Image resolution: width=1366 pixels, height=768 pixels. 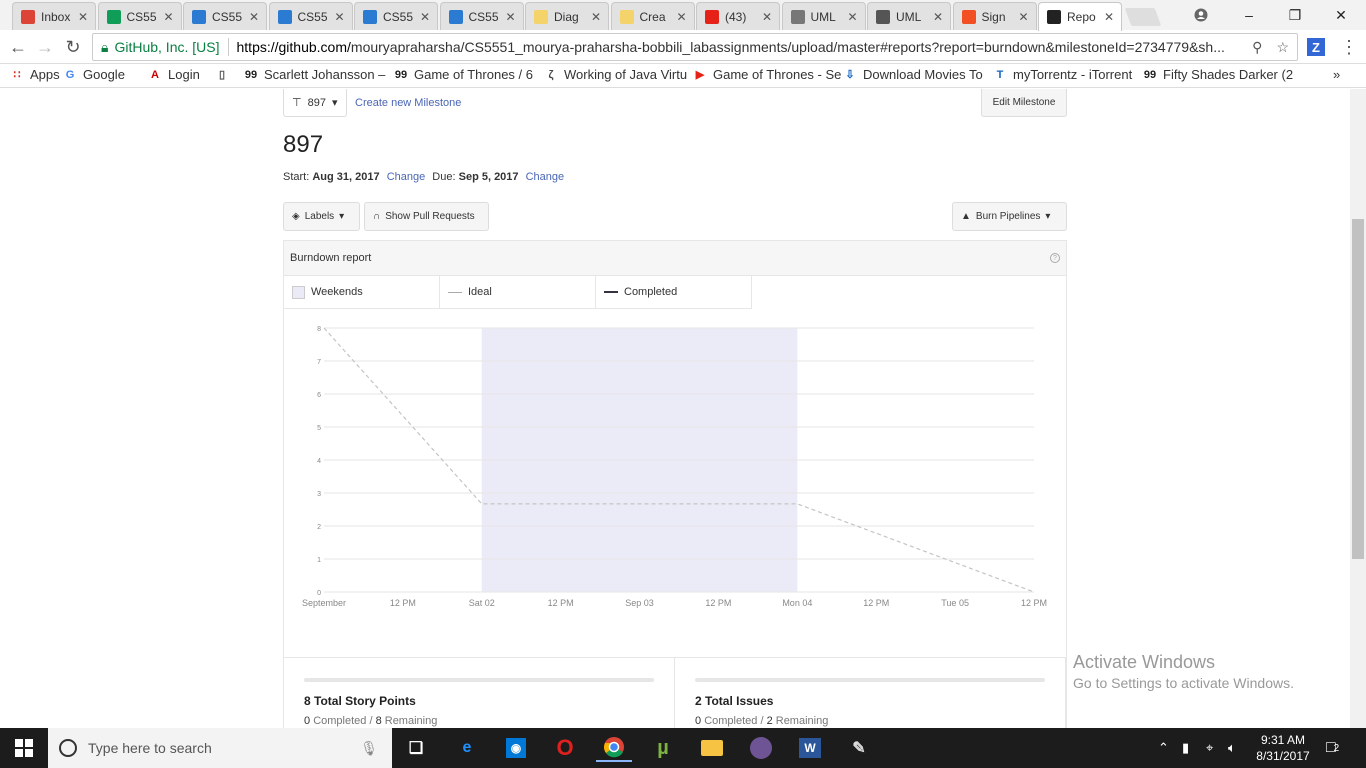 What do you see at coordinates (1143, 17) in the screenshot?
I see `new-tab-button` at bounding box center [1143, 17].